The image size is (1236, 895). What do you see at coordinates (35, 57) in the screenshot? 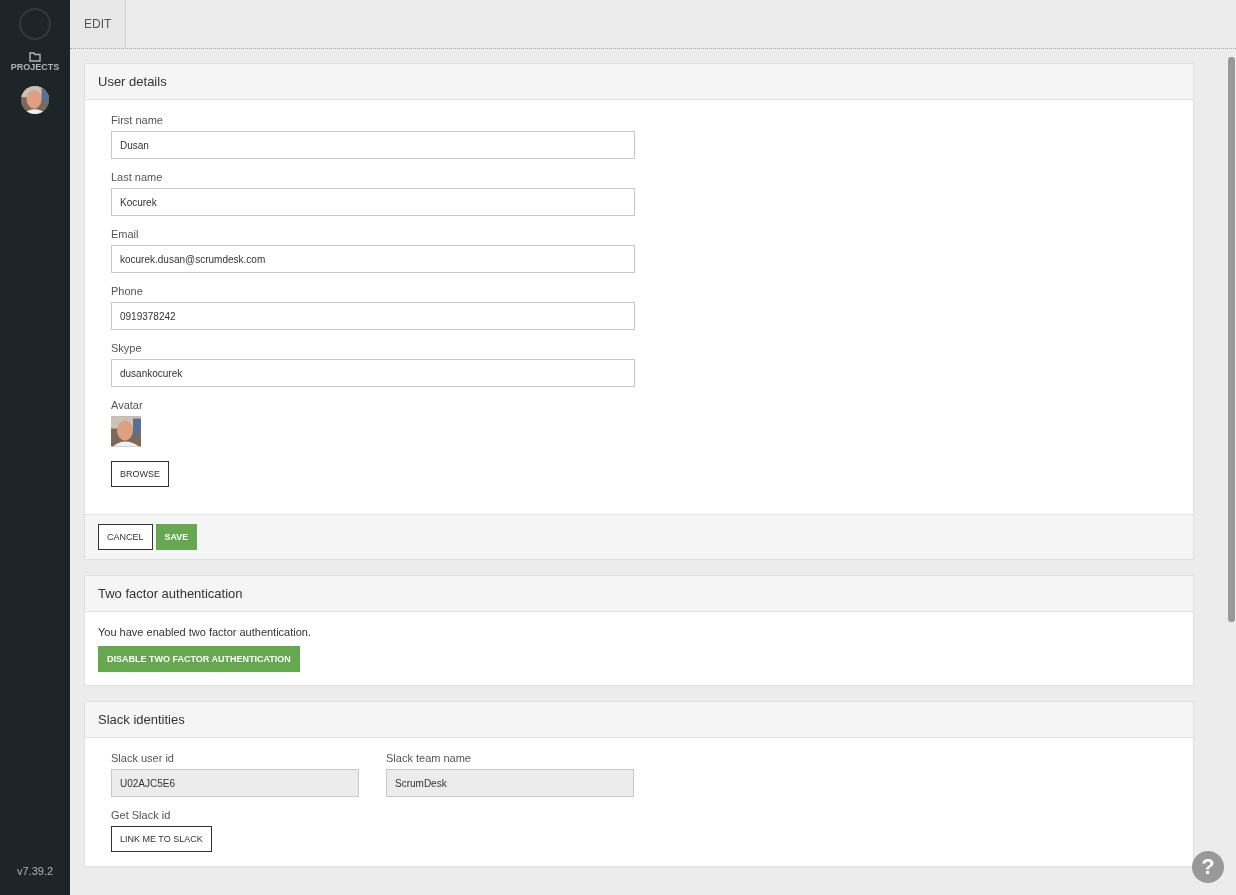
I see `folder-icon` at bounding box center [35, 57].